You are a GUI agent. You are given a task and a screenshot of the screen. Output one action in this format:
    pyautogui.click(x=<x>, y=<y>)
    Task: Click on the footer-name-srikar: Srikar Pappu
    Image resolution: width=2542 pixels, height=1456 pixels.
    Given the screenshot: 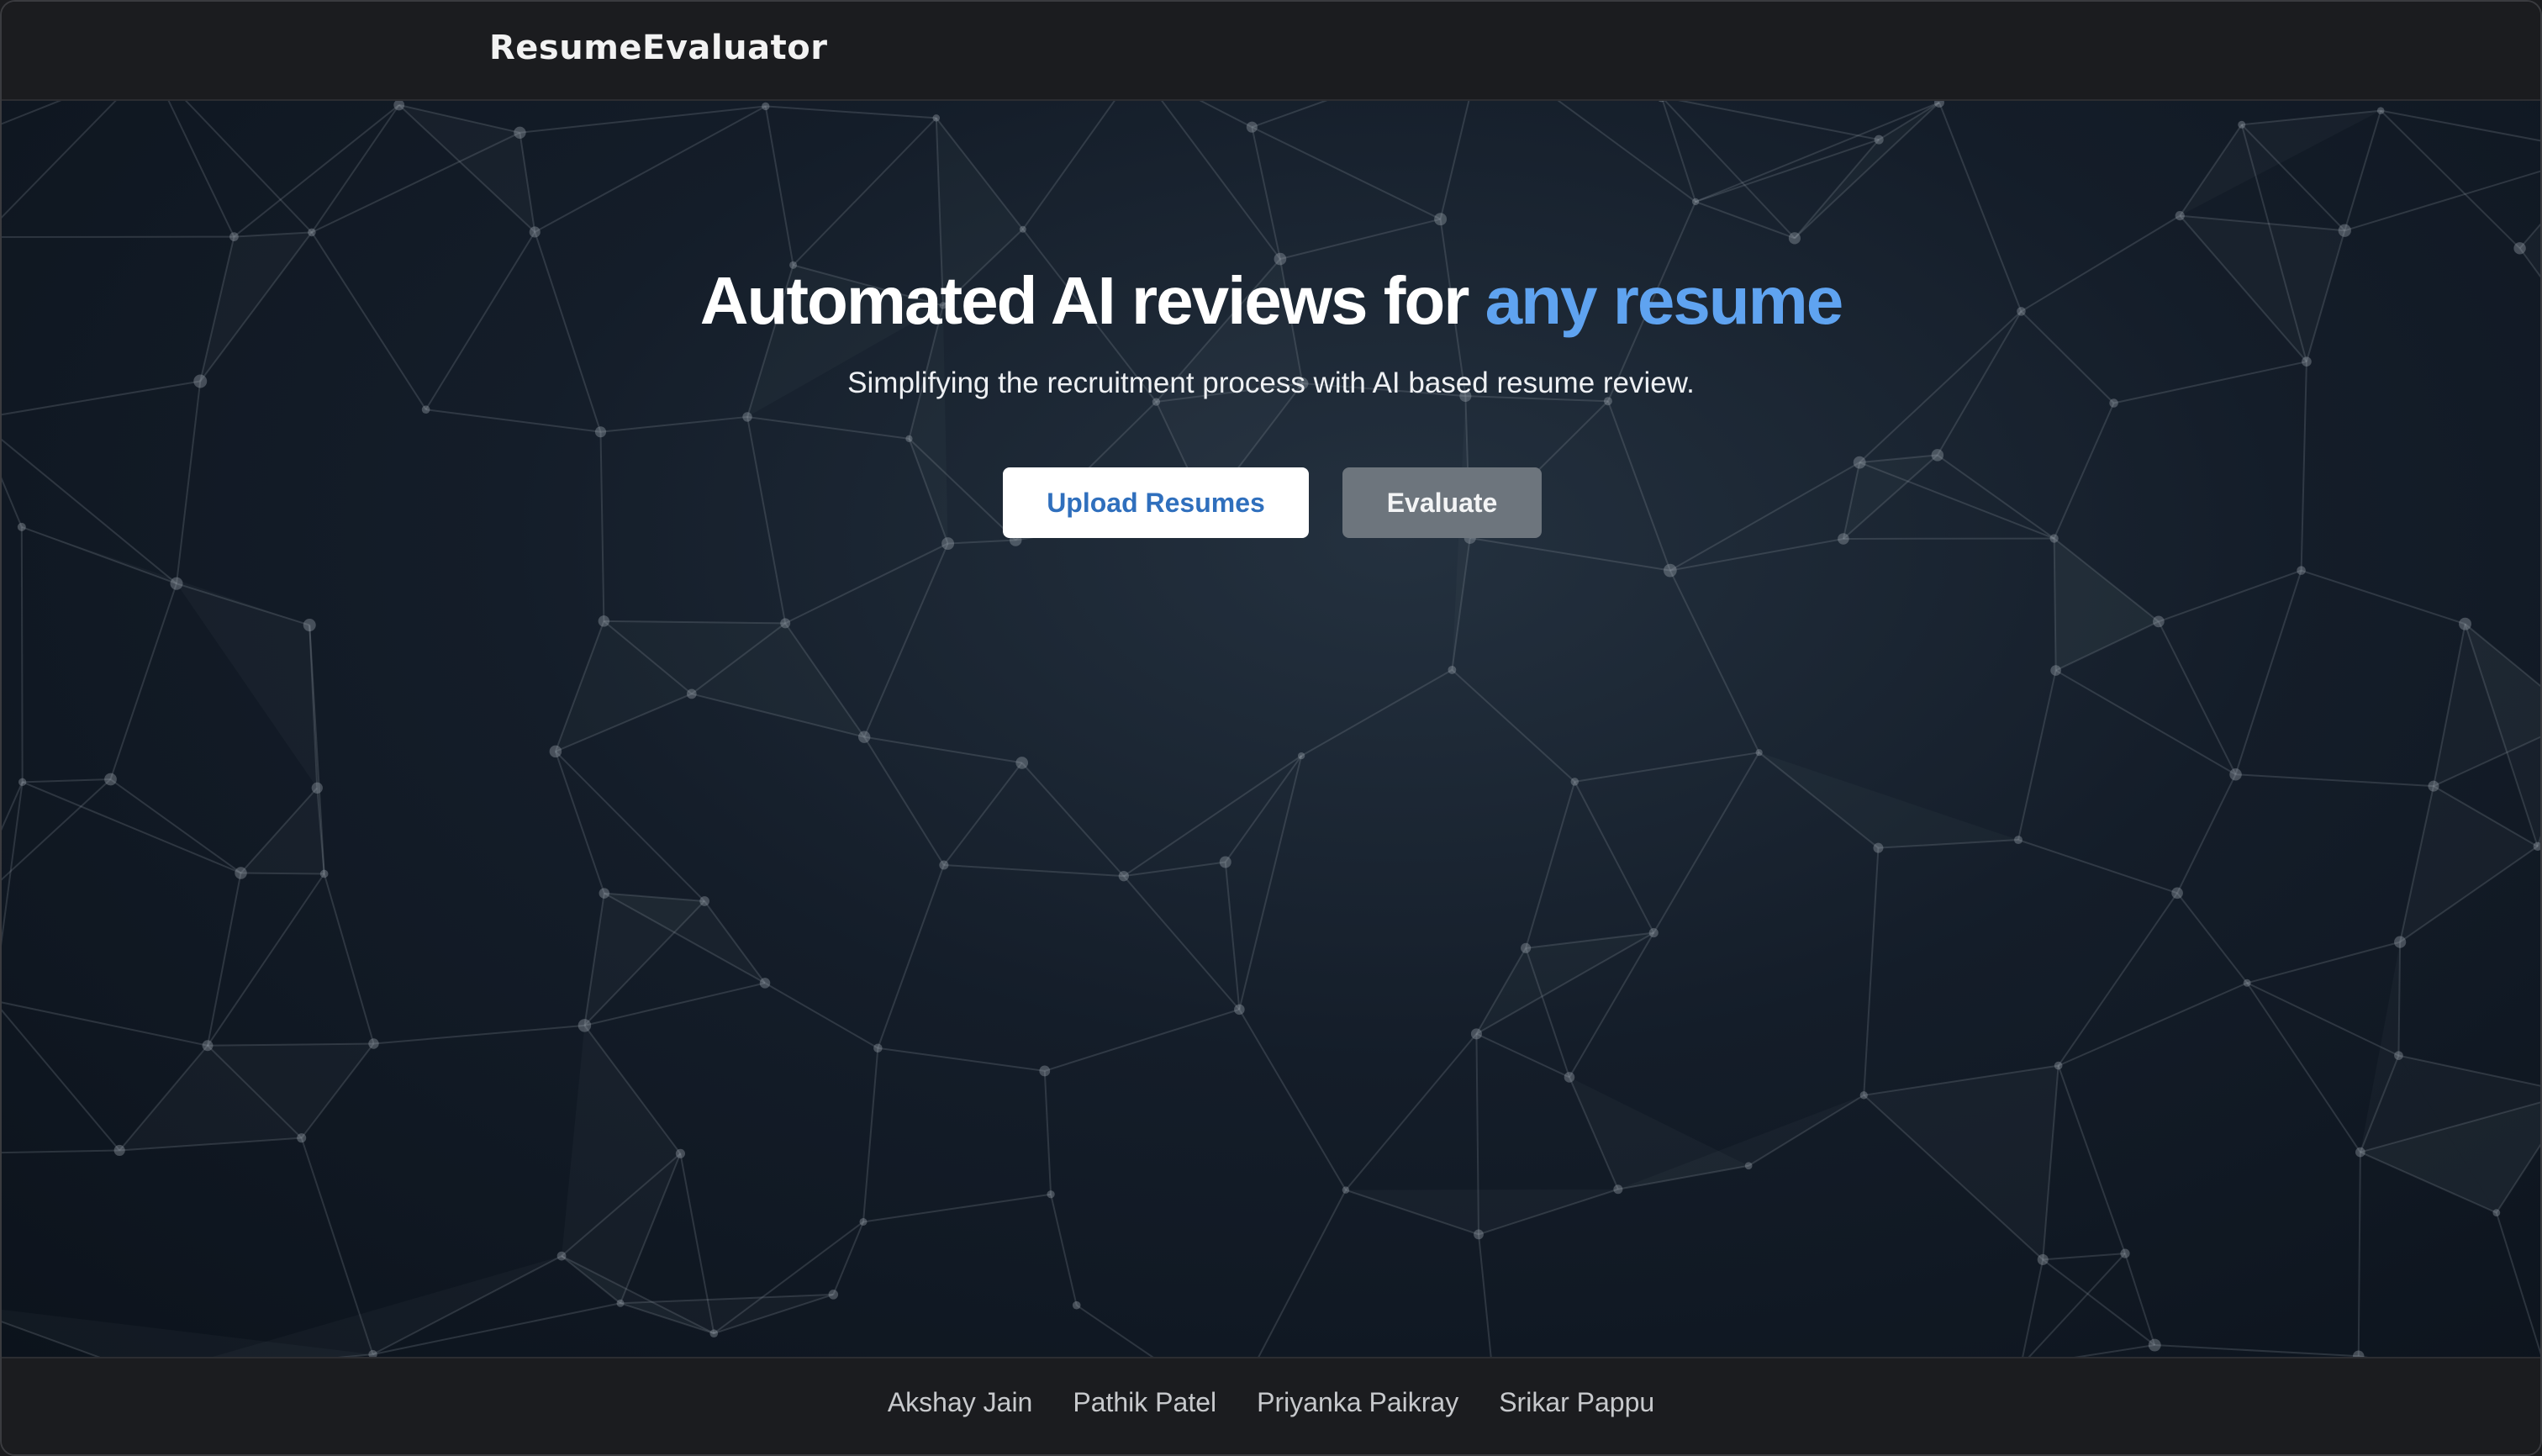 What is the action you would take?
    pyautogui.click(x=1576, y=1402)
    